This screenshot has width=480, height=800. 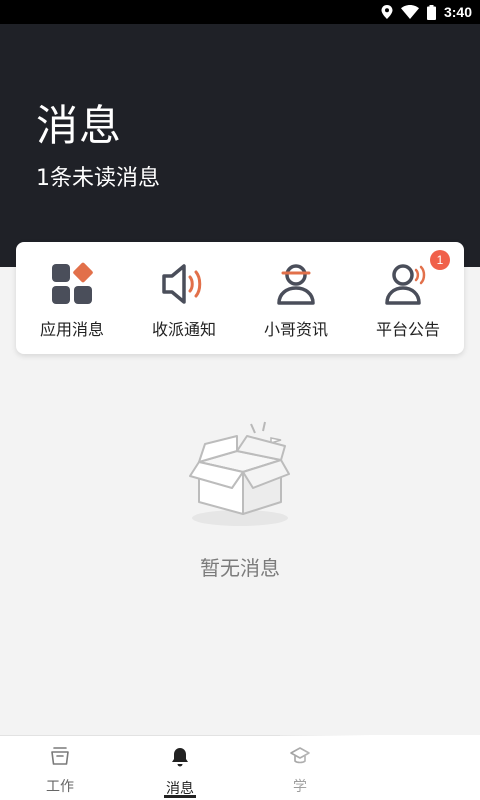 I want to click on category-courier-news: 小哥资讯, so click(x=296, y=298).